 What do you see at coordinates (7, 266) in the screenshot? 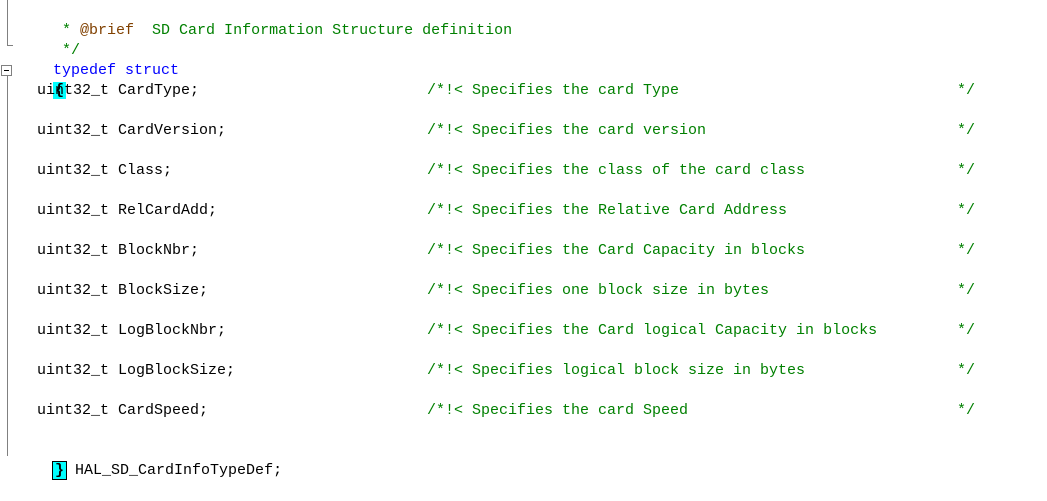
I see `fold-line-block` at bounding box center [7, 266].